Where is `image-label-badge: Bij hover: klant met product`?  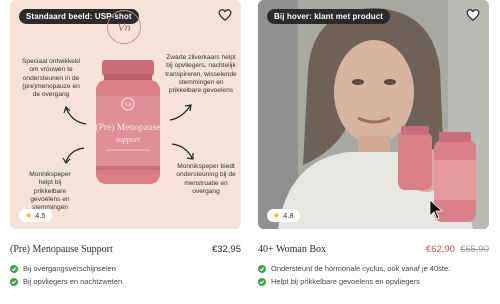
image-label-badge: Bij hover: klant met product is located at coordinates (329, 16).